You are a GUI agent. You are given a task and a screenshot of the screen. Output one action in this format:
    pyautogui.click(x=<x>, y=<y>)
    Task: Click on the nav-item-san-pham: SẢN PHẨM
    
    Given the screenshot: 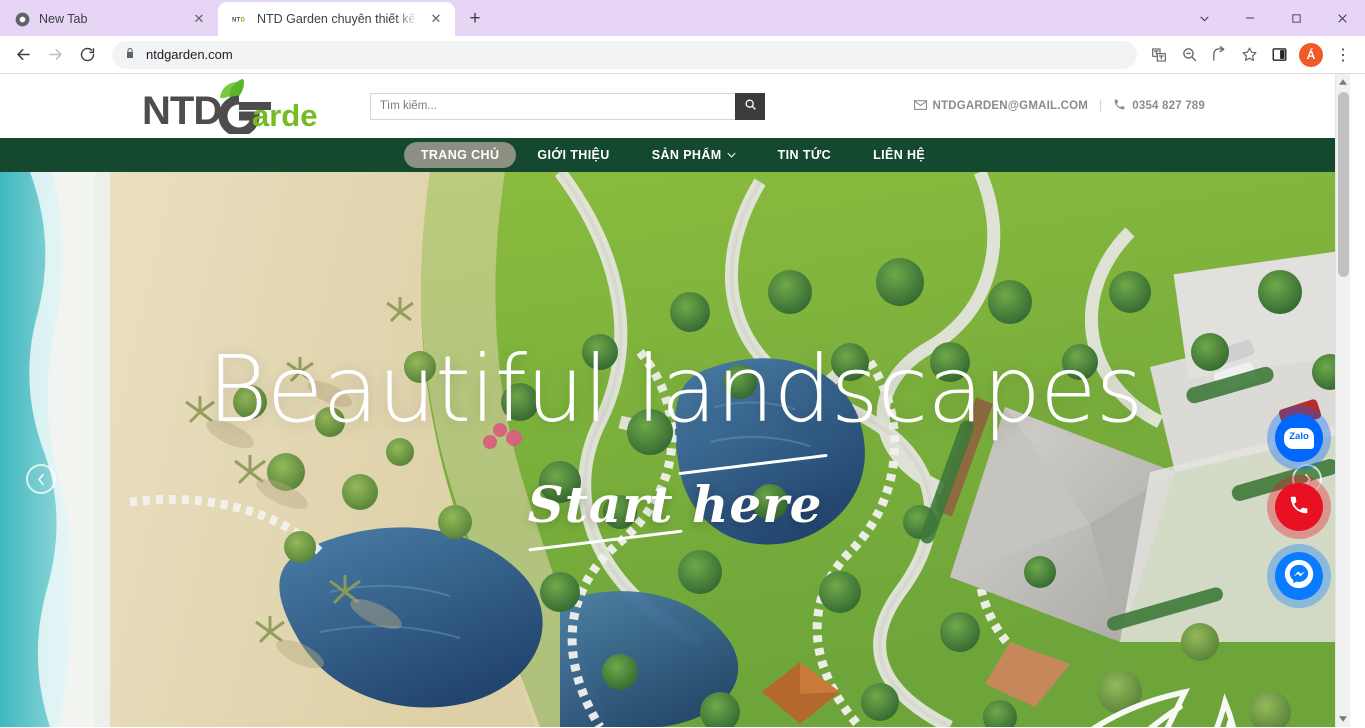 What is the action you would take?
    pyautogui.click(x=694, y=155)
    